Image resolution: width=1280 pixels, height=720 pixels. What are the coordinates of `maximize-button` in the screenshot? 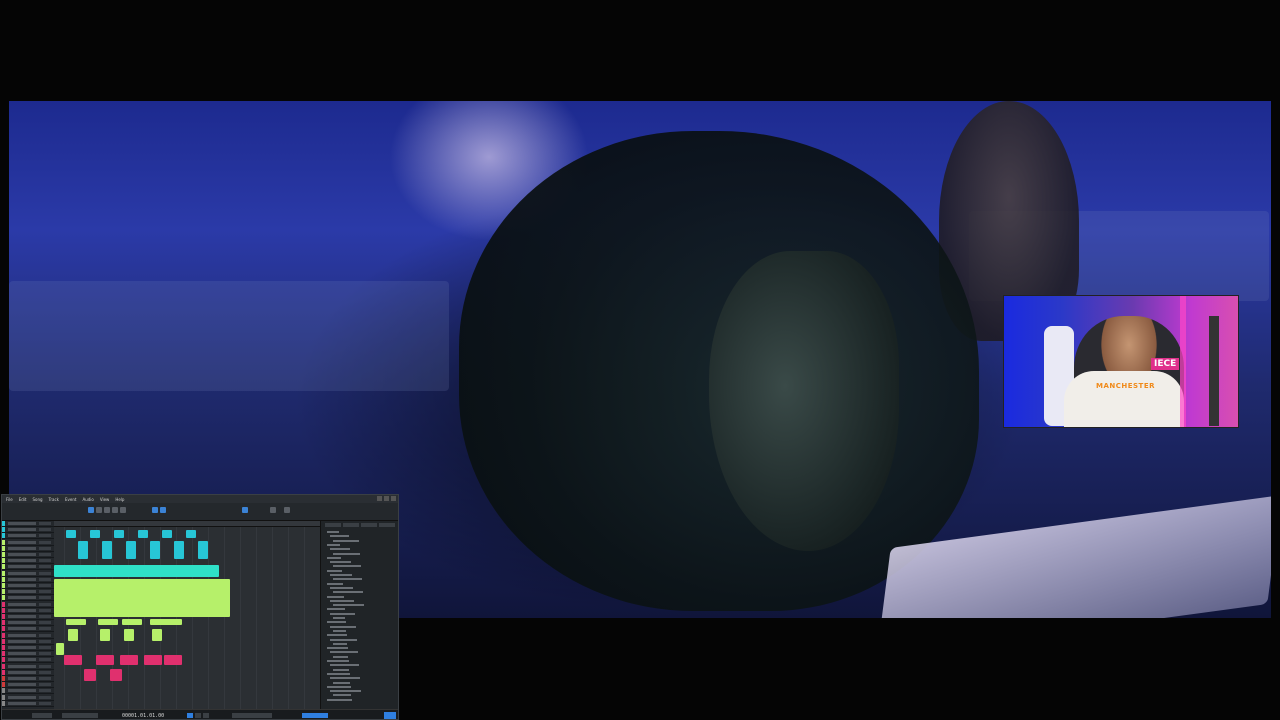 It's located at (386, 498).